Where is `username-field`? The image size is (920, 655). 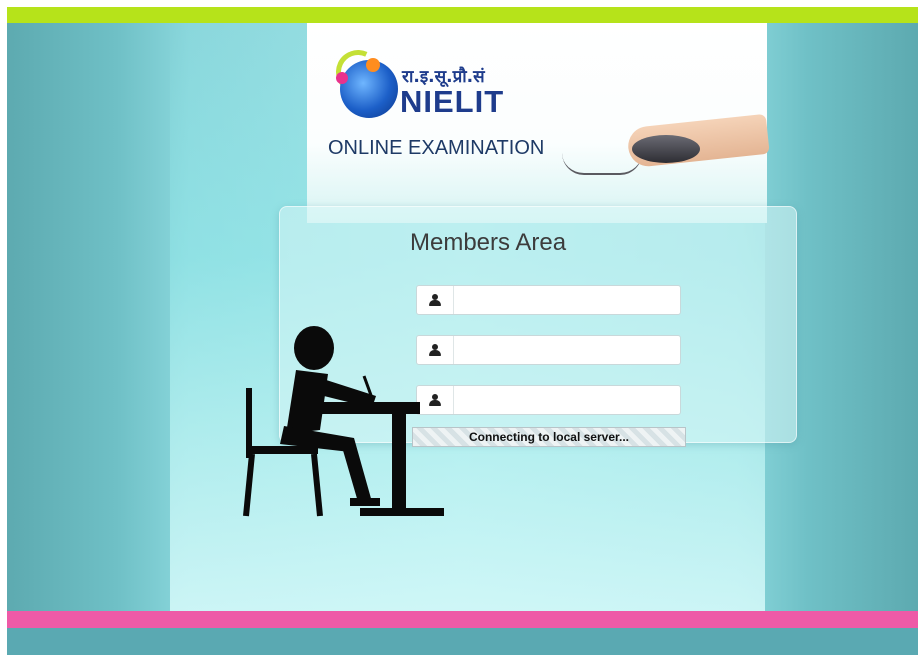
username-field is located at coordinates (548, 300).